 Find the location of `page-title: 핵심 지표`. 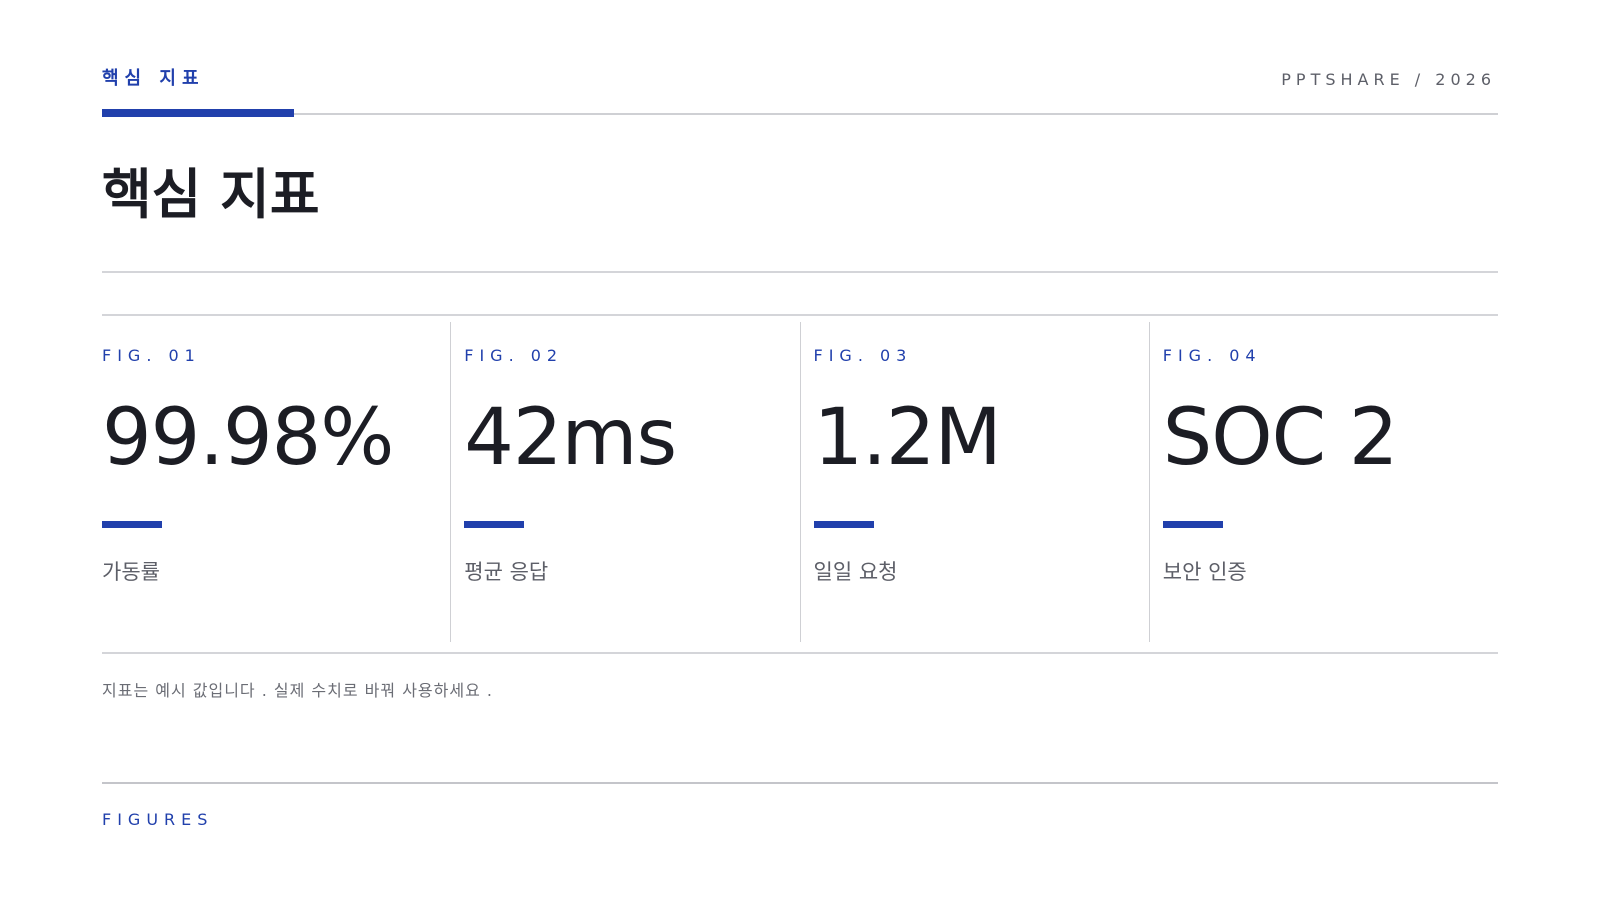

page-title: 핵심 지표 is located at coordinates (211, 194).